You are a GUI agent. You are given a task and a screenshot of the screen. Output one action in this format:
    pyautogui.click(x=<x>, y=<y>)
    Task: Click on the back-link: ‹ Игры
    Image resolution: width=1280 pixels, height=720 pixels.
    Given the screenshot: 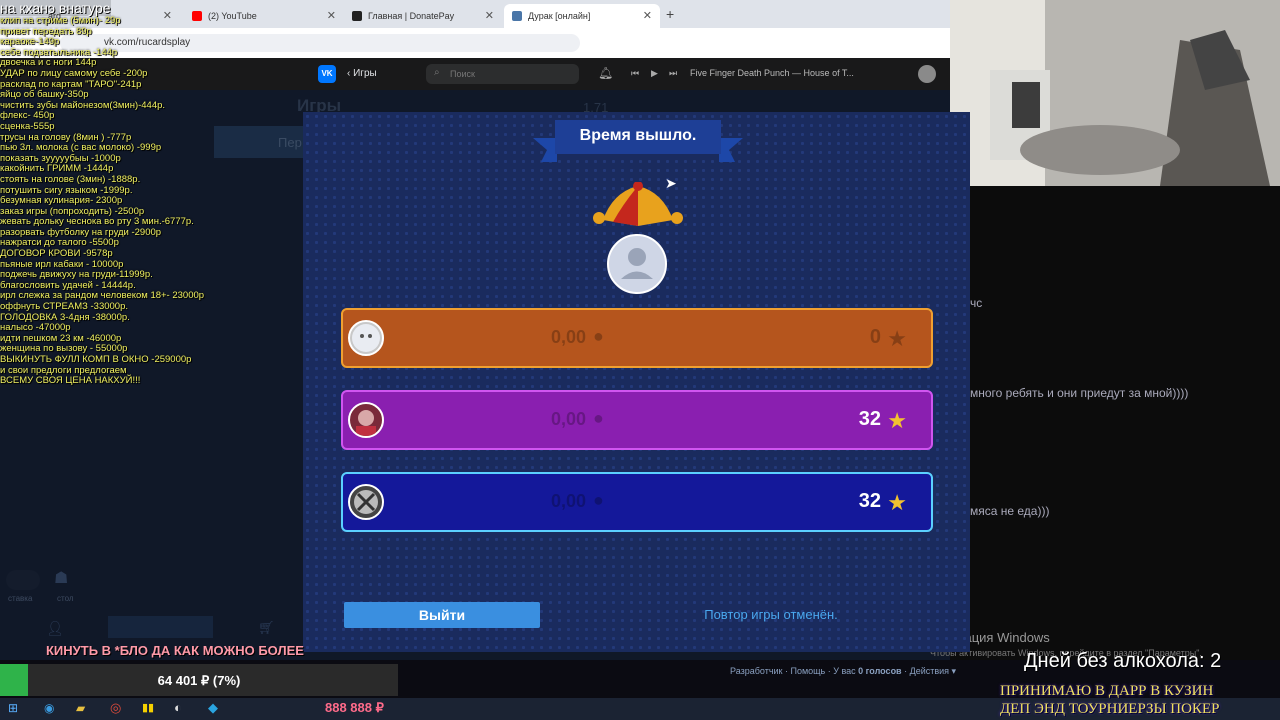 What is the action you would take?
    pyautogui.click(x=362, y=73)
    